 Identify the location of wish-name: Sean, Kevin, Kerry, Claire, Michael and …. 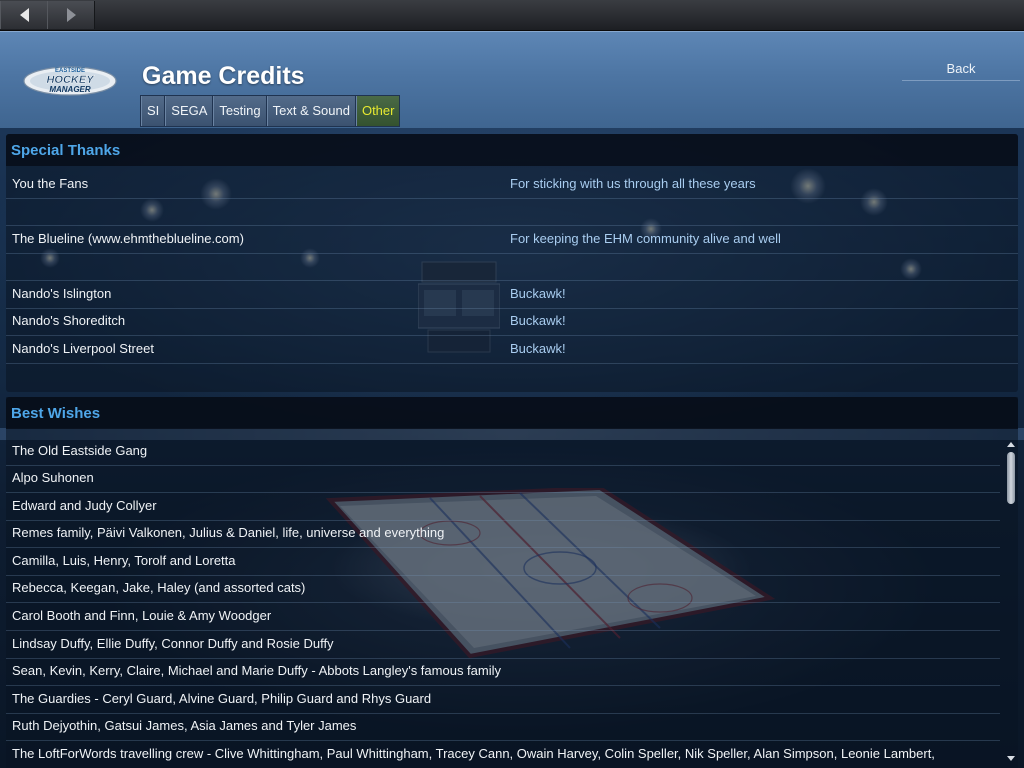
(256, 670).